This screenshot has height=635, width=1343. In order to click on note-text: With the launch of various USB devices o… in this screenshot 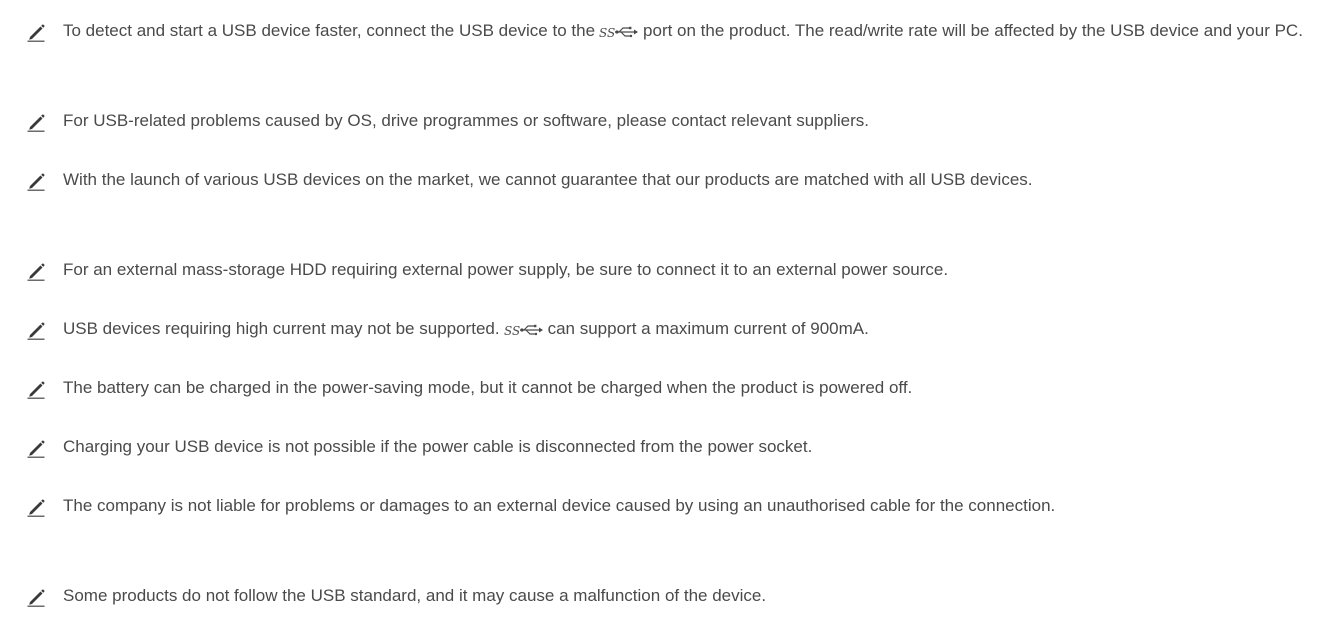, I will do `click(548, 179)`.